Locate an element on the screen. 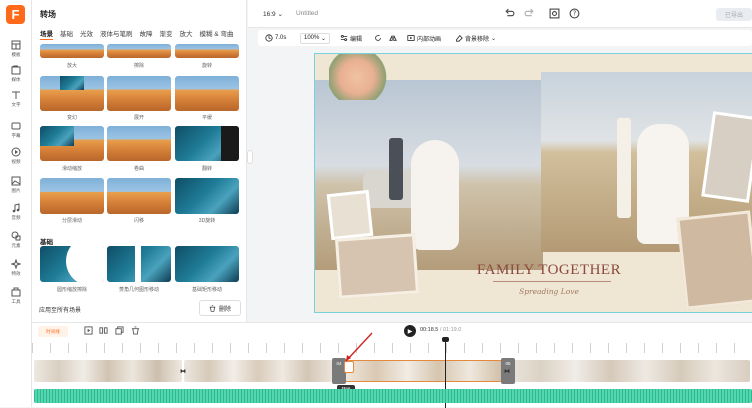 The width and height of the screenshot is (752, 408). tab-scene: 场景 is located at coordinates (46, 34).